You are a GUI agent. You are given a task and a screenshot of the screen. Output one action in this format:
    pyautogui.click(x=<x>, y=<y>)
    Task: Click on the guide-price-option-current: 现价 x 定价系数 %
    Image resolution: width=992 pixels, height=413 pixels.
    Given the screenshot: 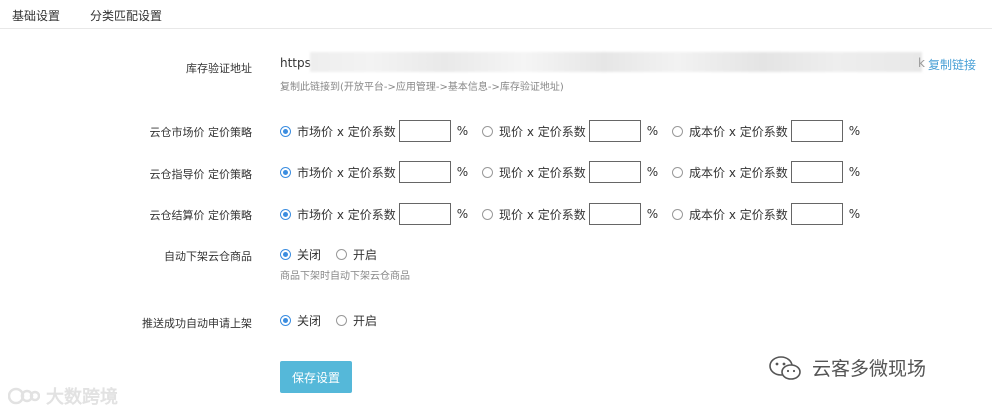 What is the action you would take?
    pyautogui.click(x=570, y=172)
    